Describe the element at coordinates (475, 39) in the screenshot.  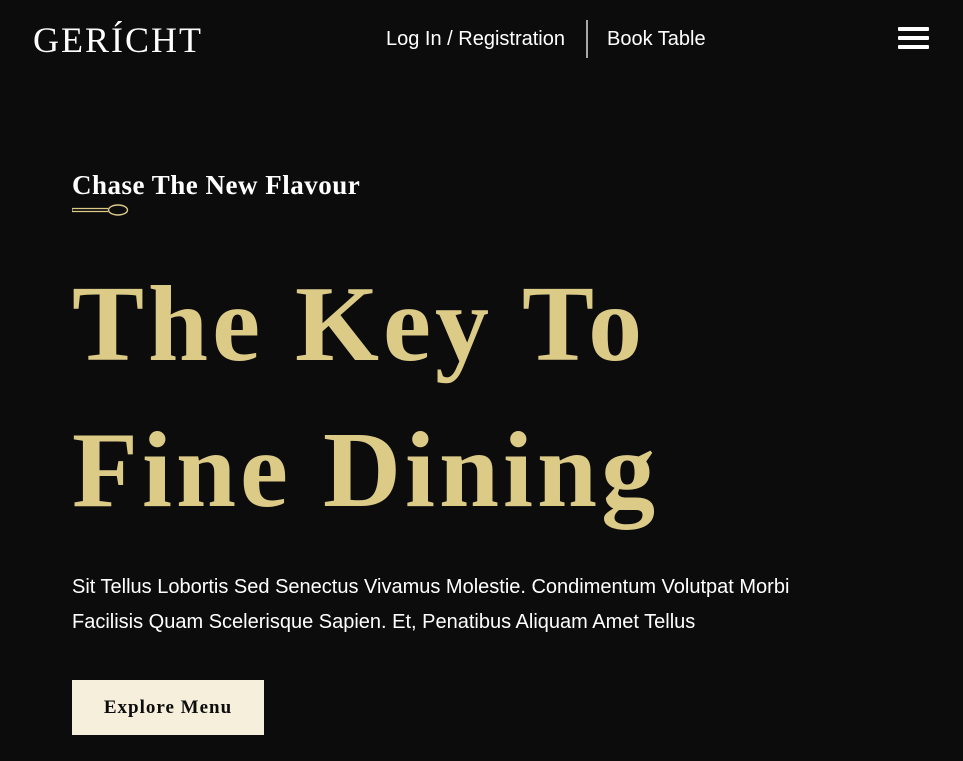
I see `login-registration-link: Log In / Registration` at that location.